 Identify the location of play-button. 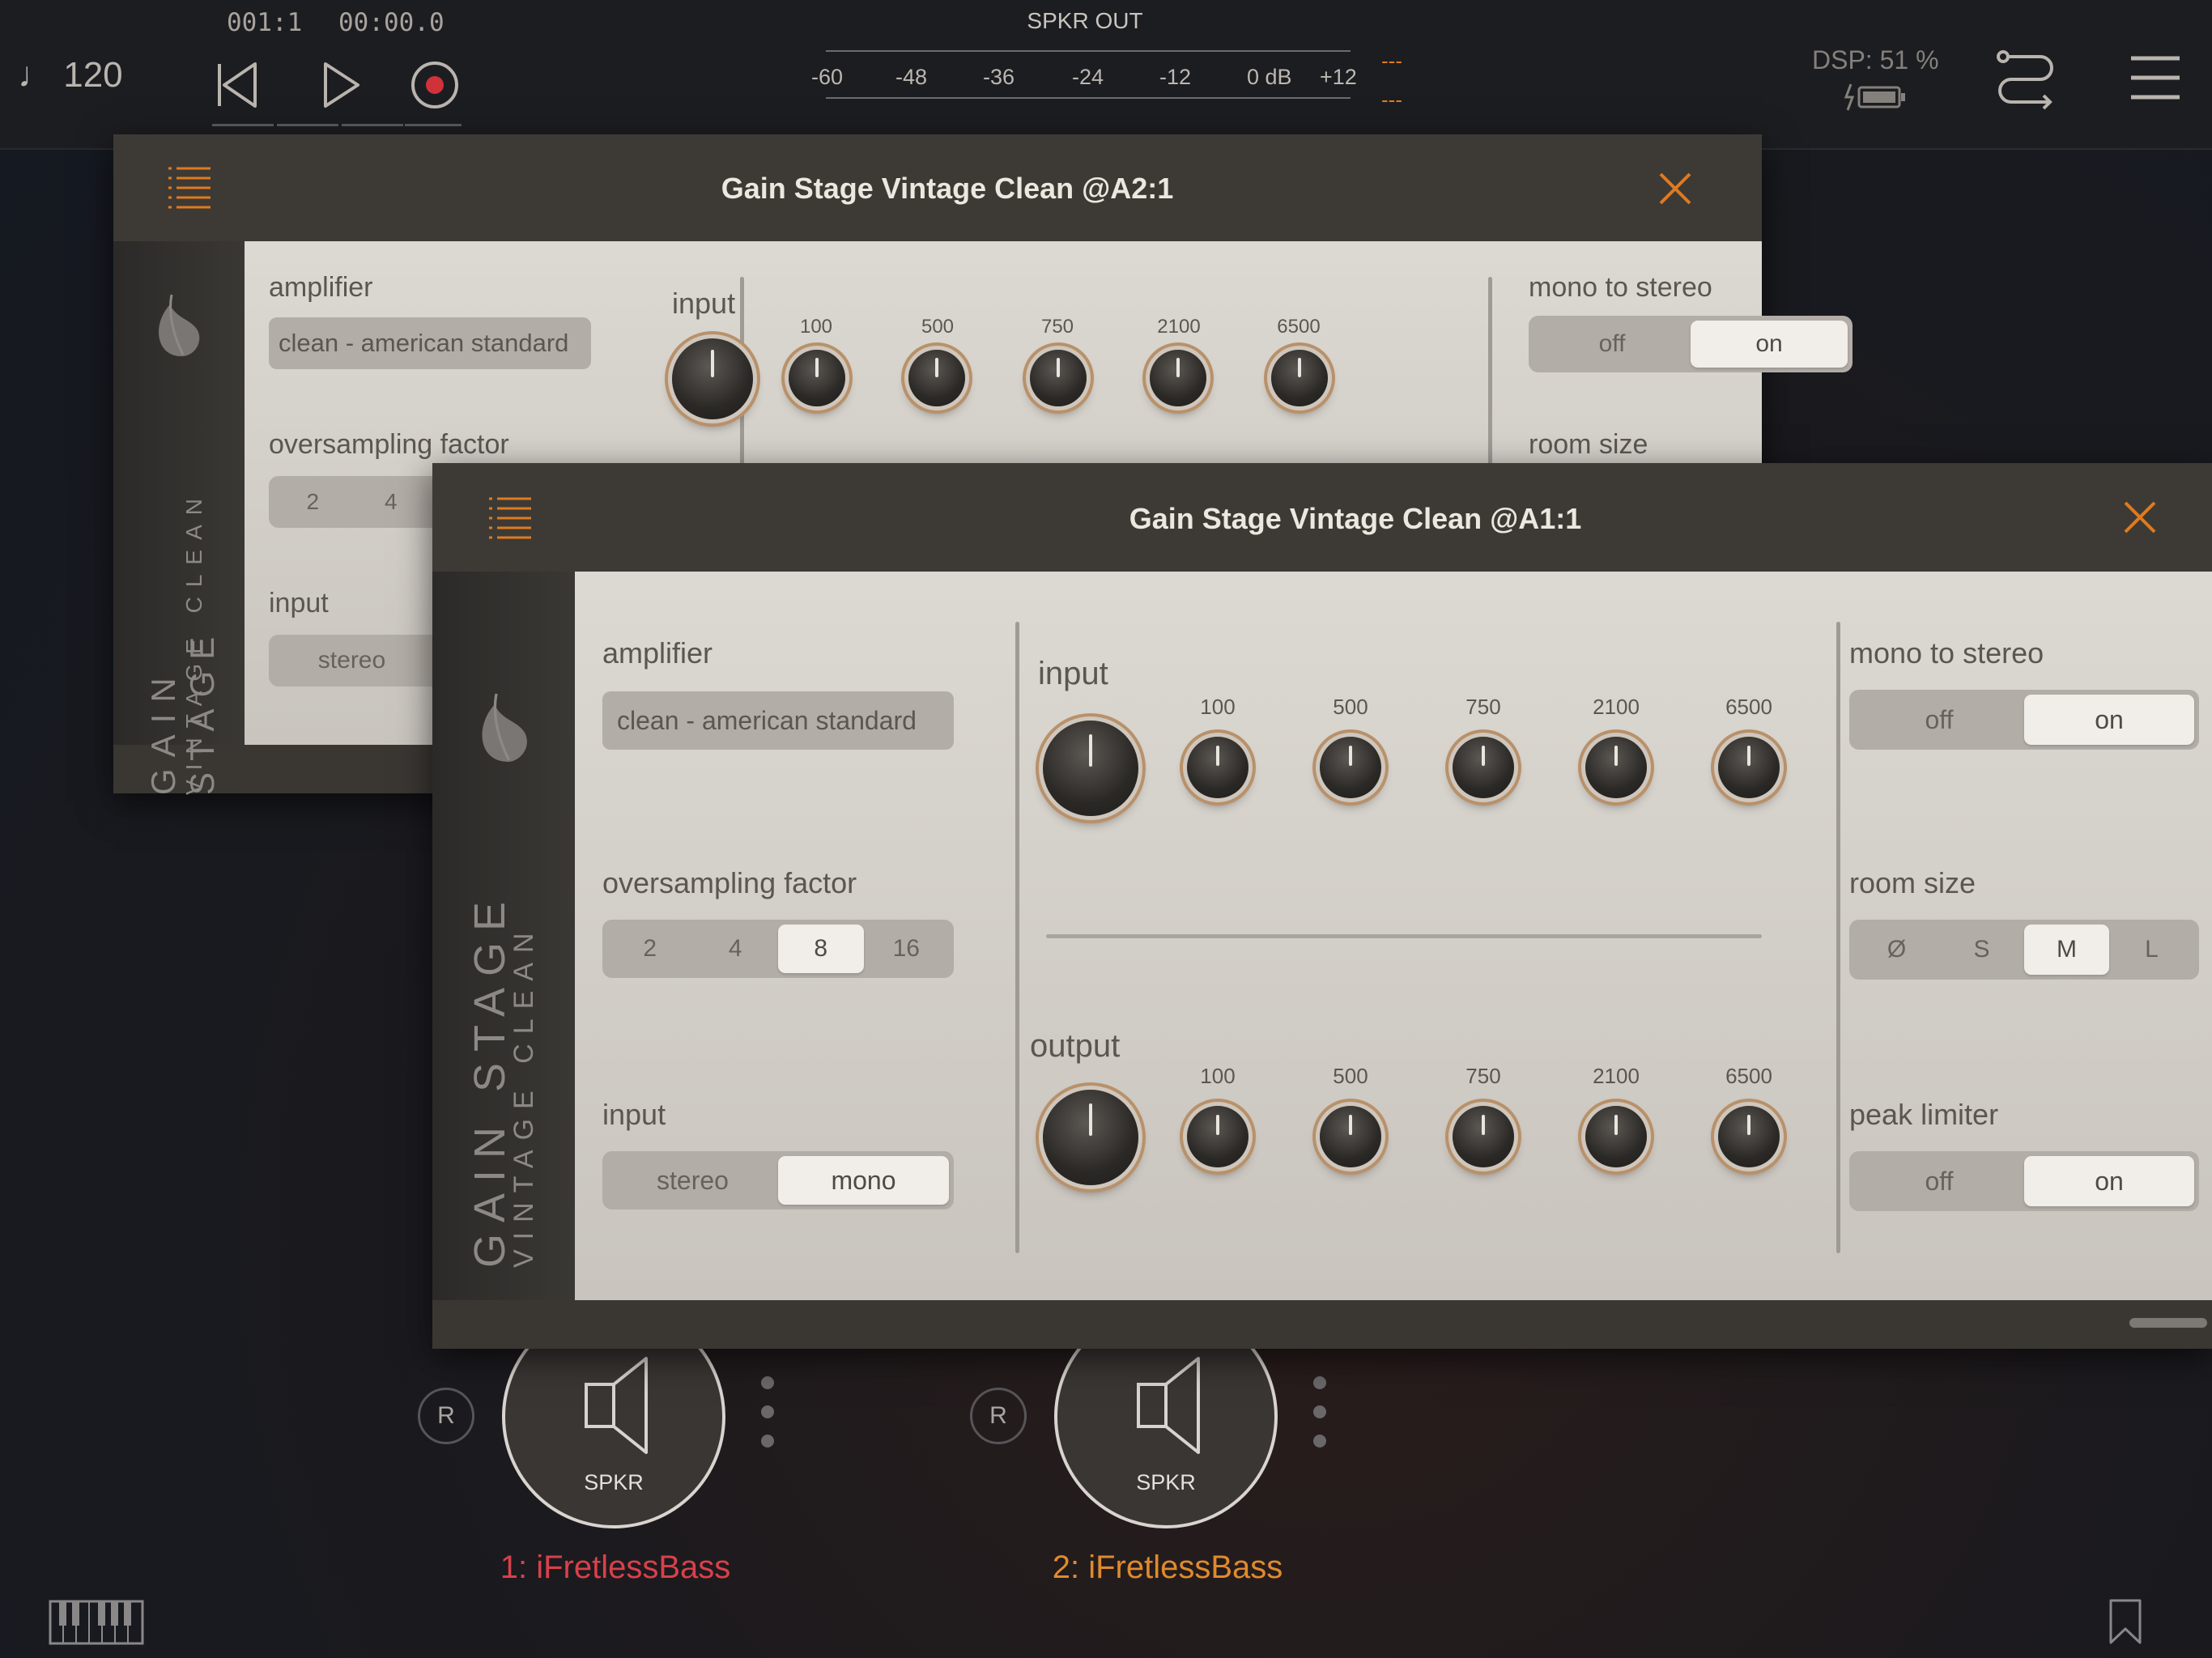
(341, 85).